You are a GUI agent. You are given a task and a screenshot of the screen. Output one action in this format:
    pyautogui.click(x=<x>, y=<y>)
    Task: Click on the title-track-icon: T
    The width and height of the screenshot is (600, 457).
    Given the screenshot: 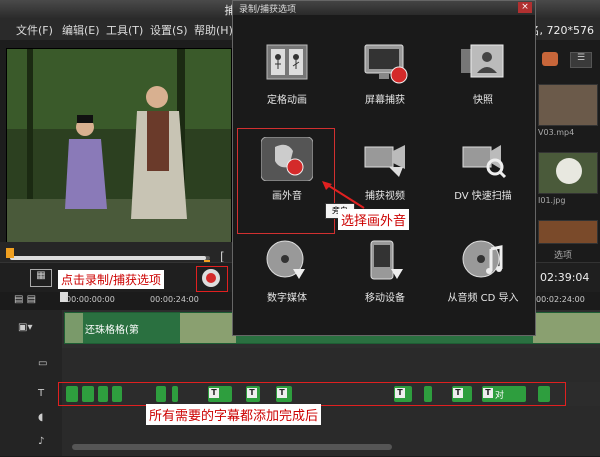 What is the action you would take?
    pyautogui.click(x=41, y=393)
    